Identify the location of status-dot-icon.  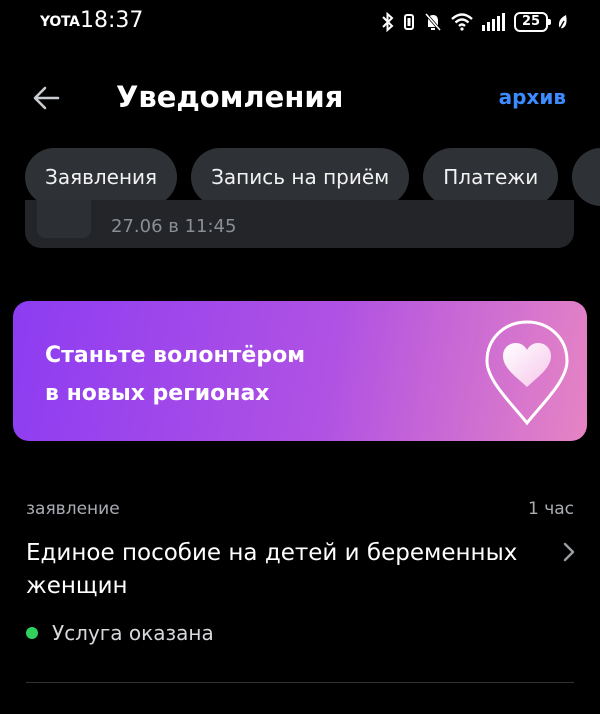
(32, 633).